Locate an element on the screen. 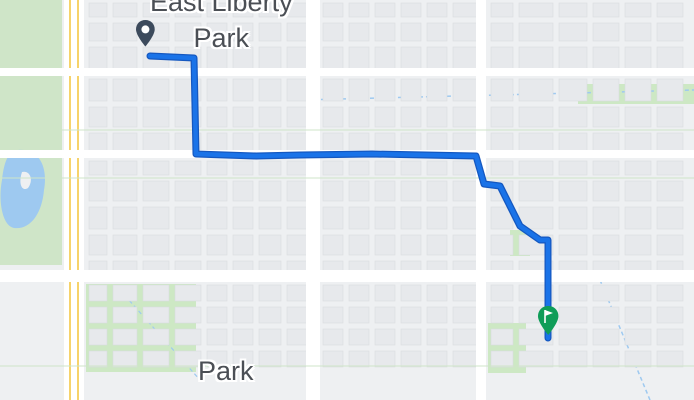 The width and height of the screenshot is (694, 400). highway-west is located at coordinates (74, 200).